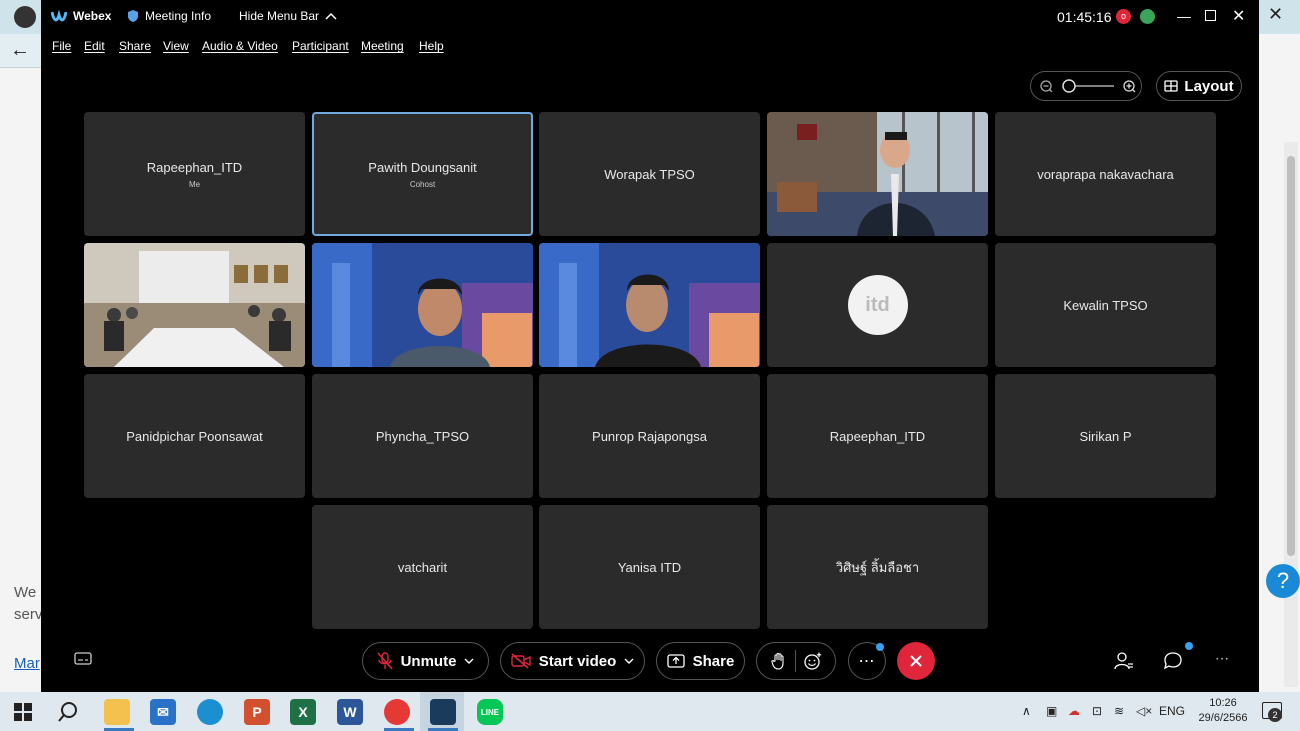  What do you see at coordinates (27, 663) in the screenshot?
I see `background-link: Mar` at bounding box center [27, 663].